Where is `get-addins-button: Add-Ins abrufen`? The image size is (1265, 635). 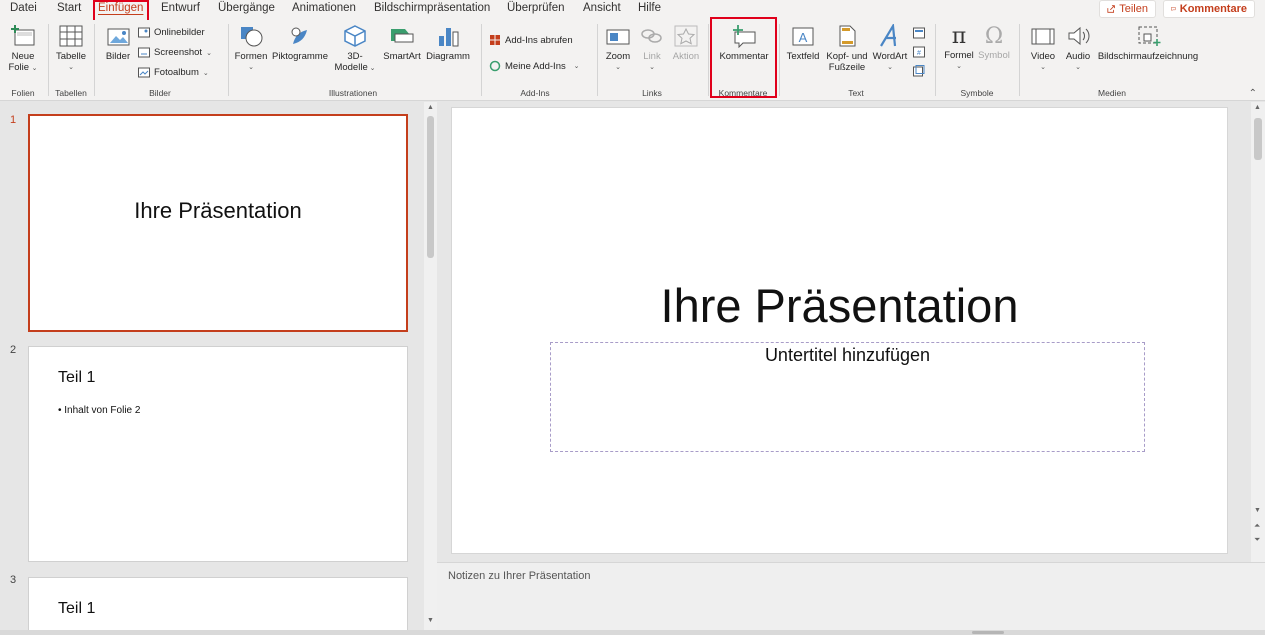 get-addins-button: Add-Ins abrufen is located at coordinates (531, 40).